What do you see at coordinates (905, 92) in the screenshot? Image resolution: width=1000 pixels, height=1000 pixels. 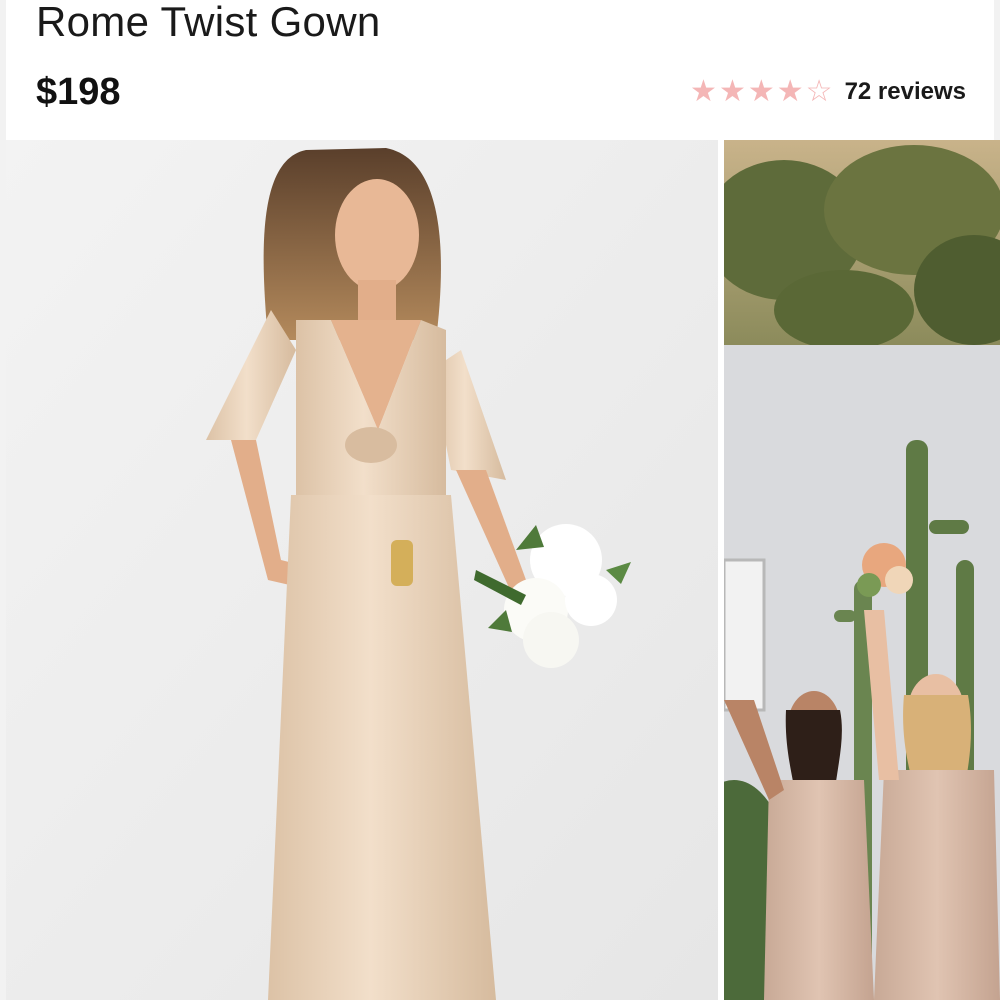 I see `reviews-link: 72 reviews` at bounding box center [905, 92].